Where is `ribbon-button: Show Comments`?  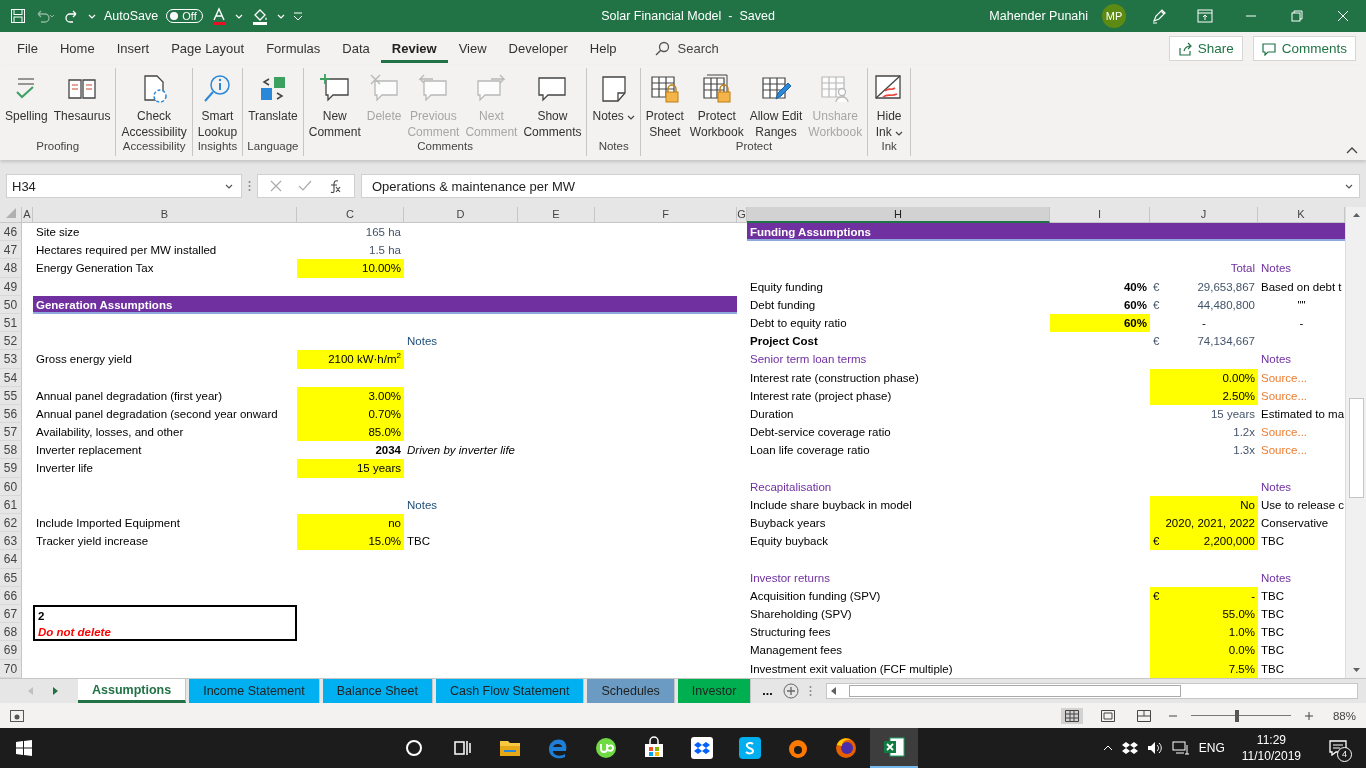 ribbon-button: Show Comments is located at coordinates (552, 104).